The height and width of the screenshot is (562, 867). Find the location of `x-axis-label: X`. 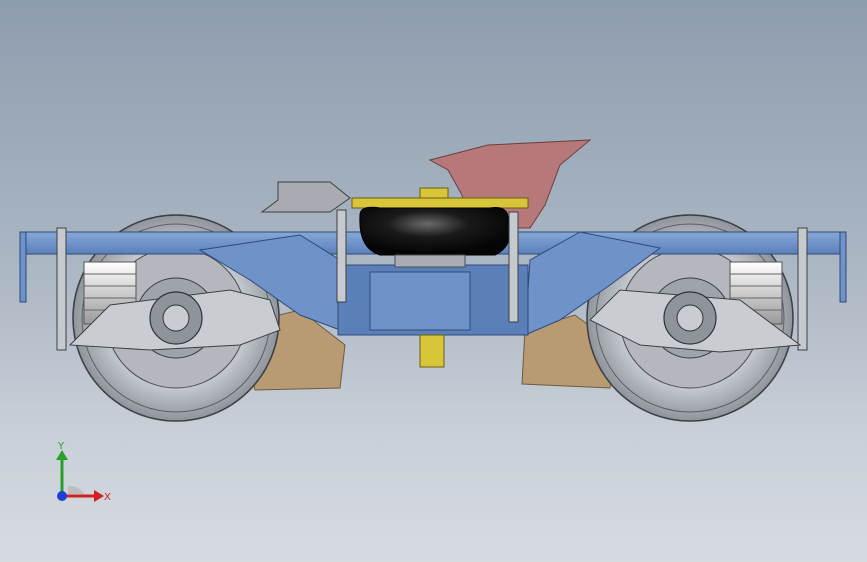

x-axis-label: X is located at coordinates (107, 497).